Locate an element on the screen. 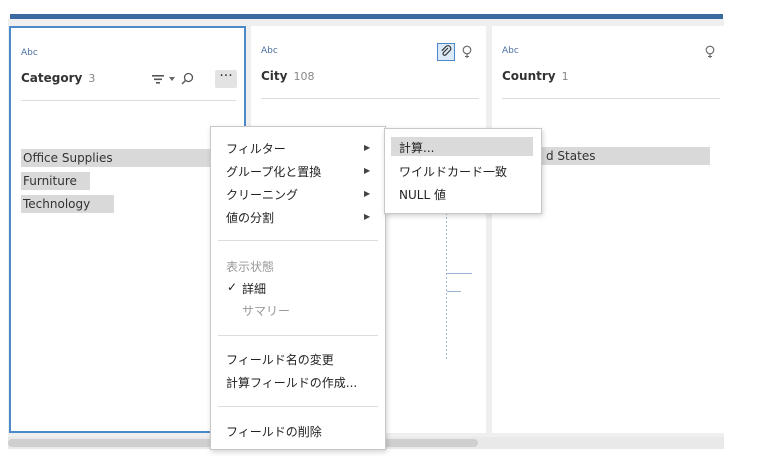 This screenshot has height=461, width=774. menu-item-split-values: 値の分割 is located at coordinates (250, 217).